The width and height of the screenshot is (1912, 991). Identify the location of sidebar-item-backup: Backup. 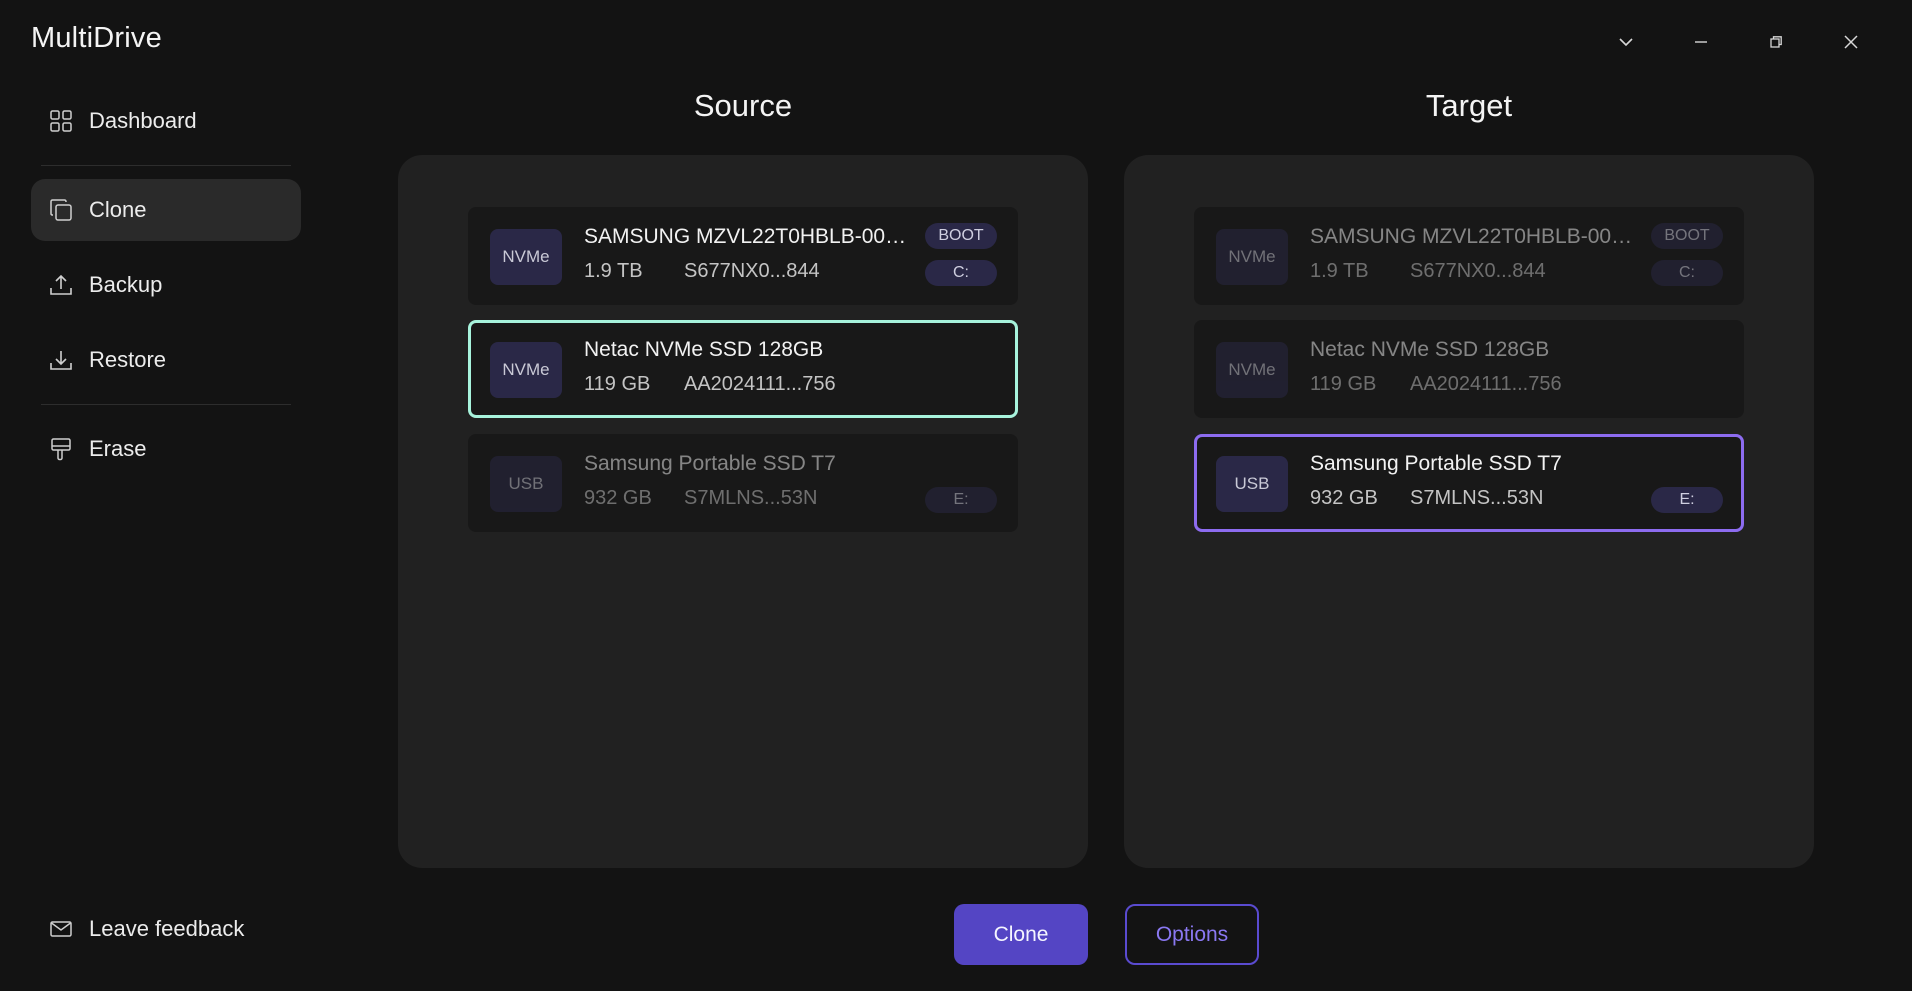
(166, 285).